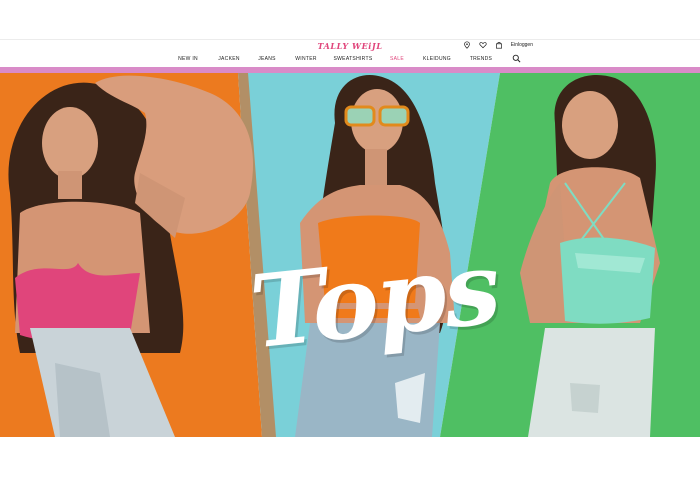 The width and height of the screenshot is (700, 500). Describe the element at coordinates (607, 280) in the screenshot. I see `right-model-top` at that location.